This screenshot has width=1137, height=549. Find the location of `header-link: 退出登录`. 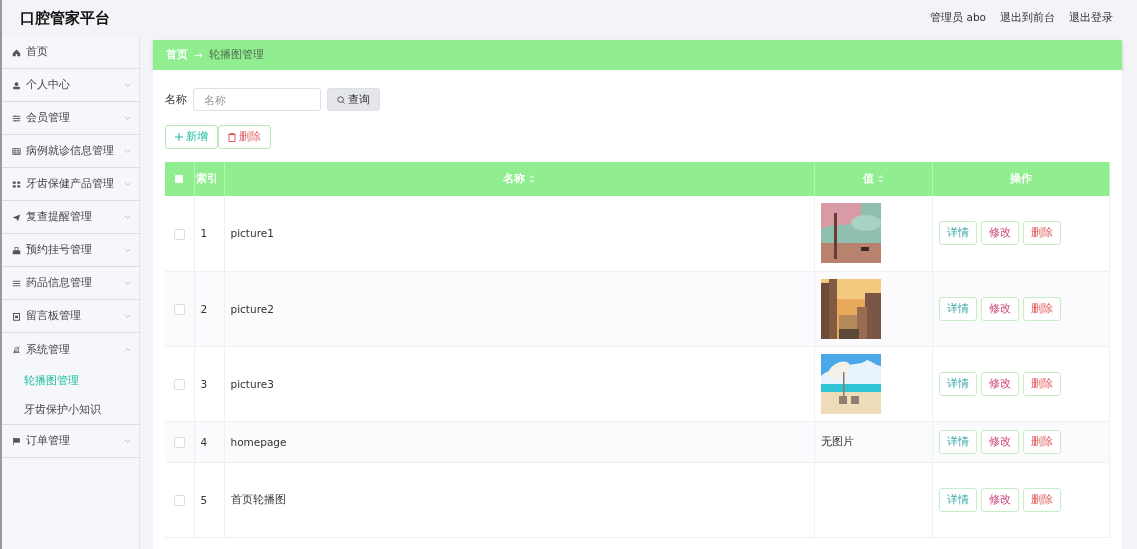

header-link: 退出登录 is located at coordinates (1091, 18).